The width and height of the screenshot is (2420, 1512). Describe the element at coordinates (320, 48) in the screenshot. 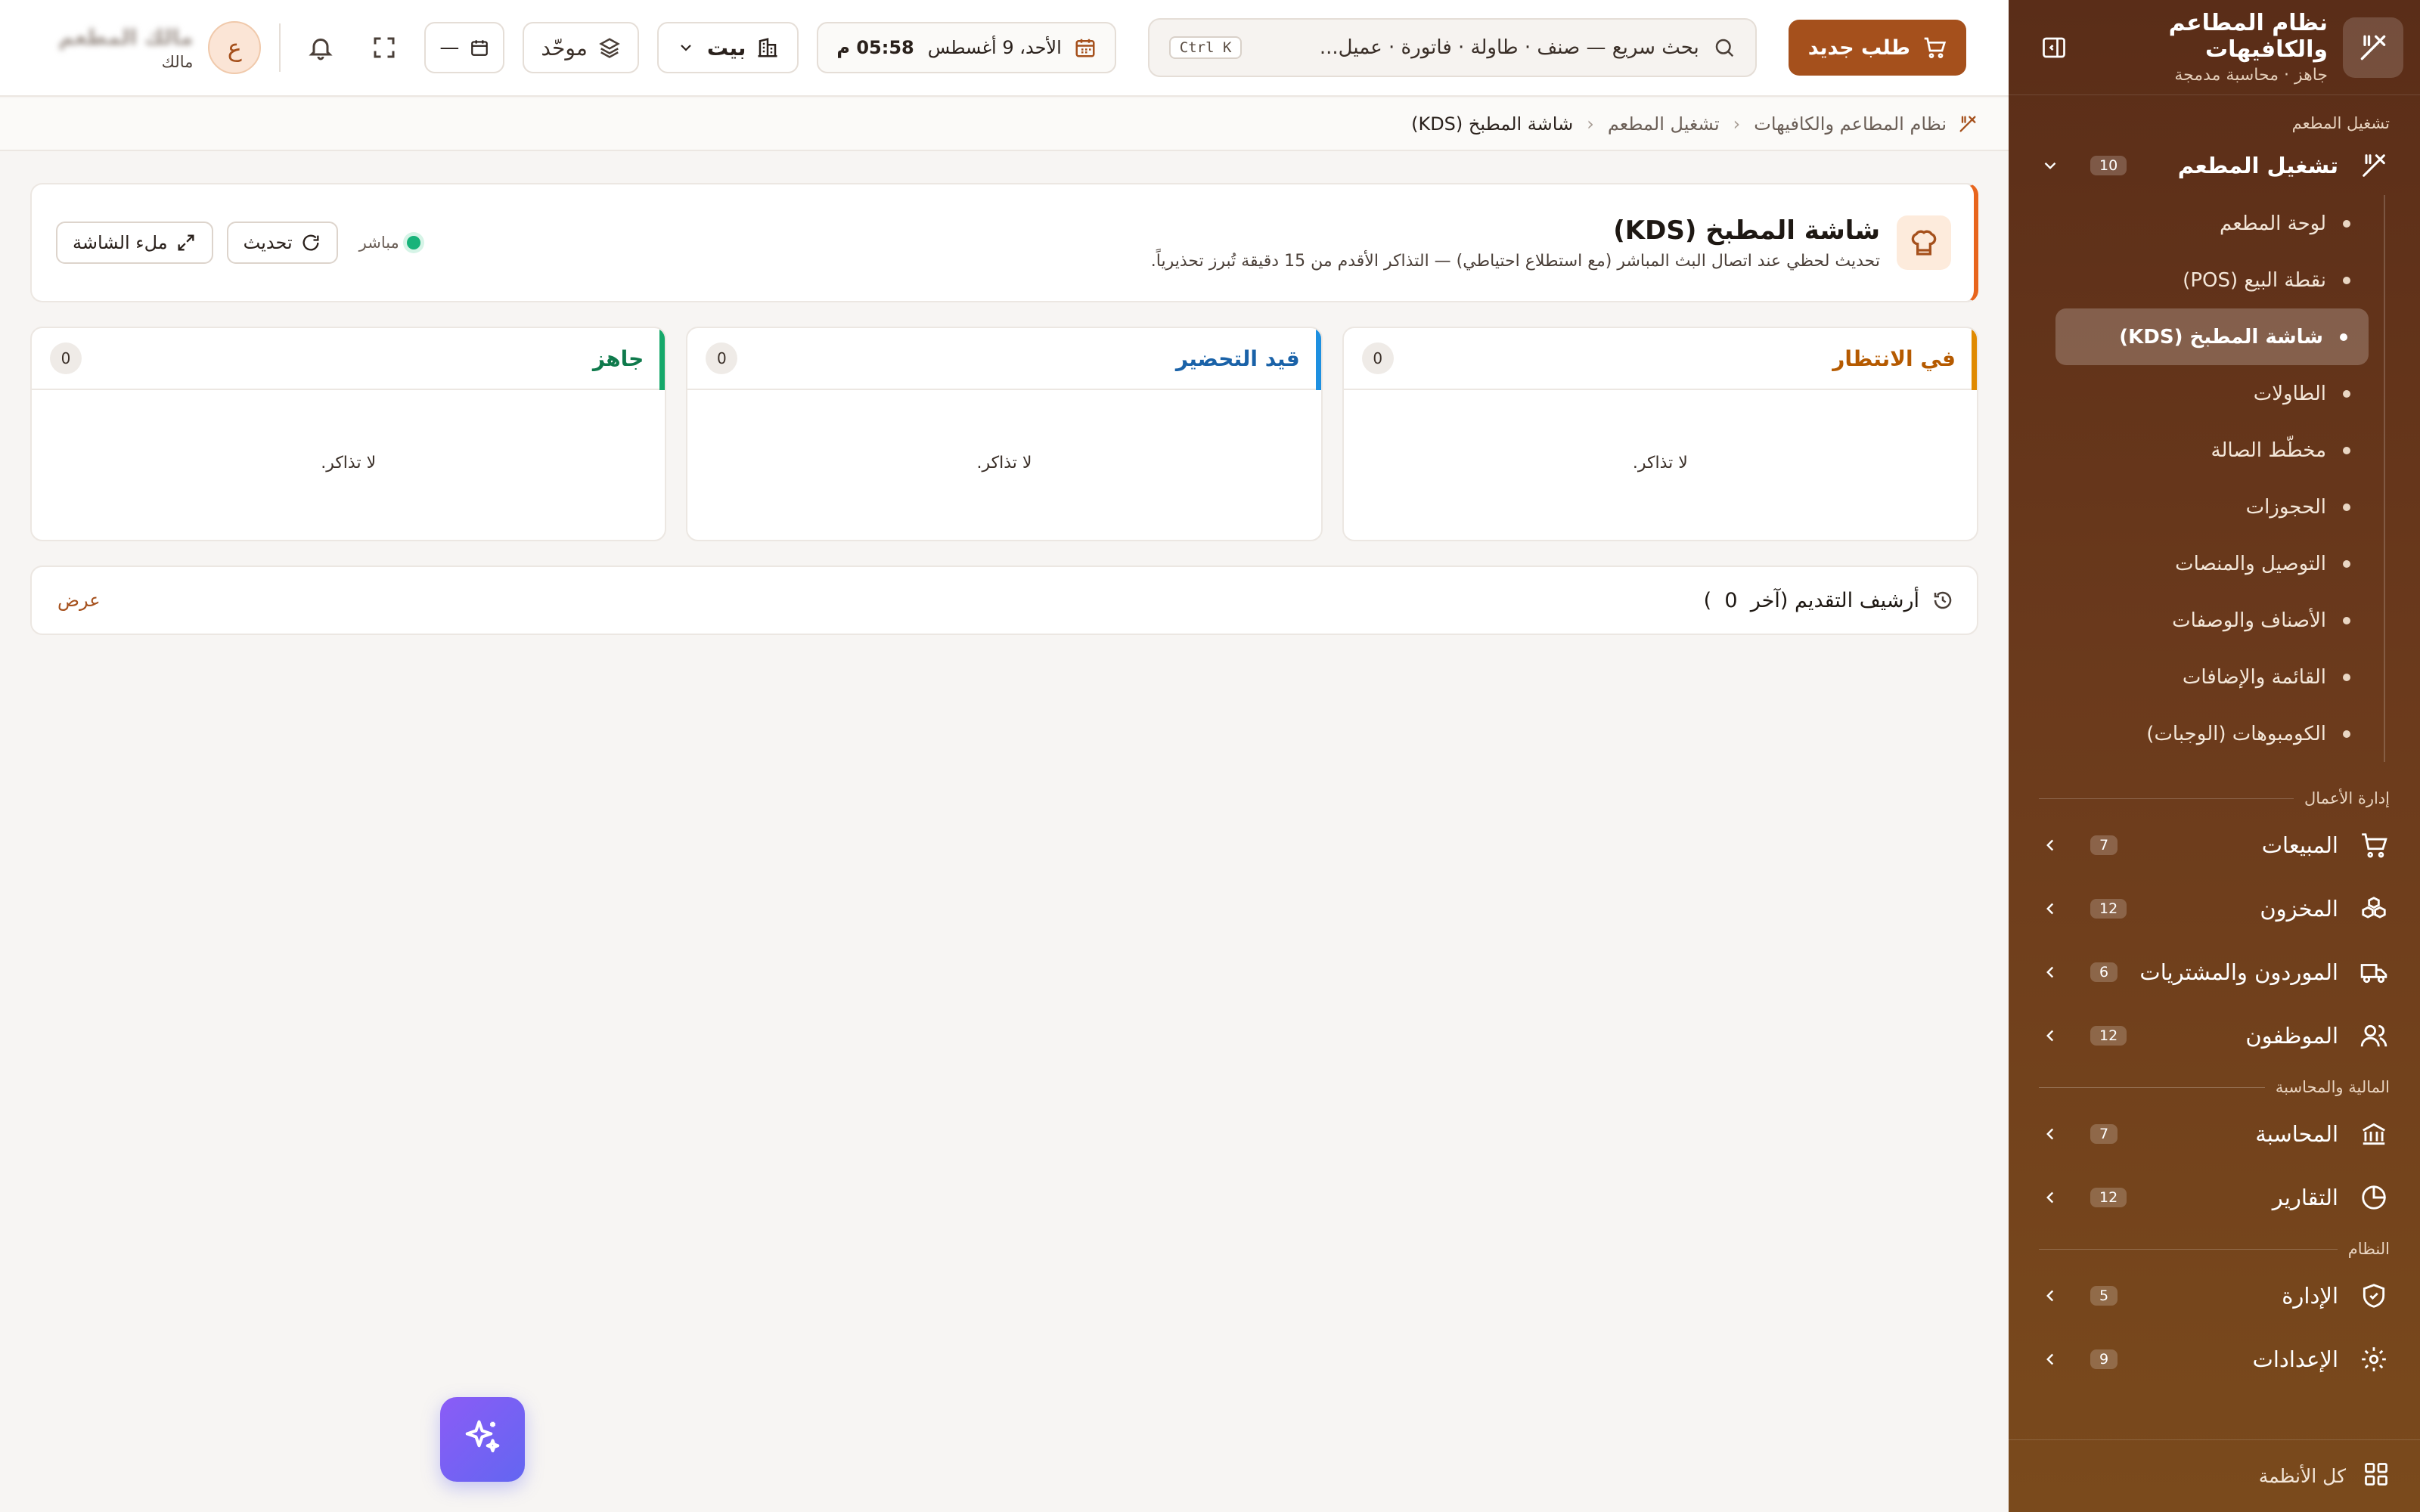

I see `bell-icon` at that location.